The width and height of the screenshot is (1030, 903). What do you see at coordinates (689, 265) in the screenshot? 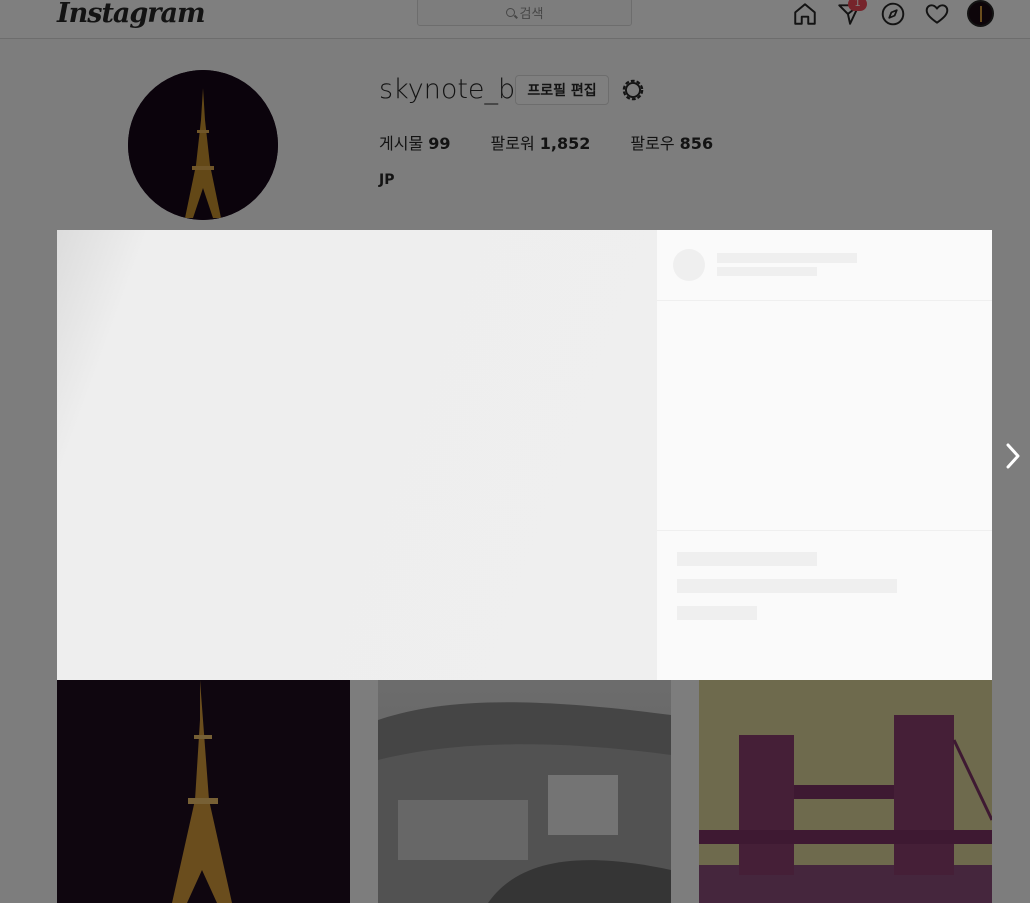
I see `avatar-placeholder` at bounding box center [689, 265].